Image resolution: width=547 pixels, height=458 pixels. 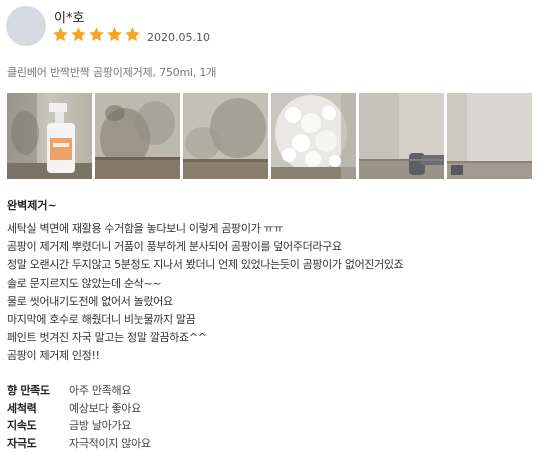 I want to click on review-line: 곰팡이 제거제 뿌렸더니 거품이 풍부하게 분사되어 곰팡이를 덮어주더라구요, so click(x=174, y=247).